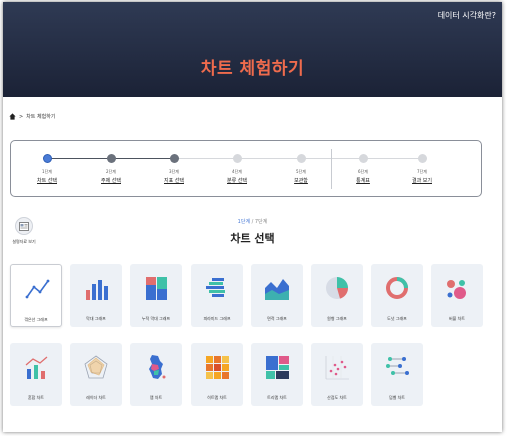  Describe the element at coordinates (277, 289) in the screenshot. I see `area-chart-icon` at that location.